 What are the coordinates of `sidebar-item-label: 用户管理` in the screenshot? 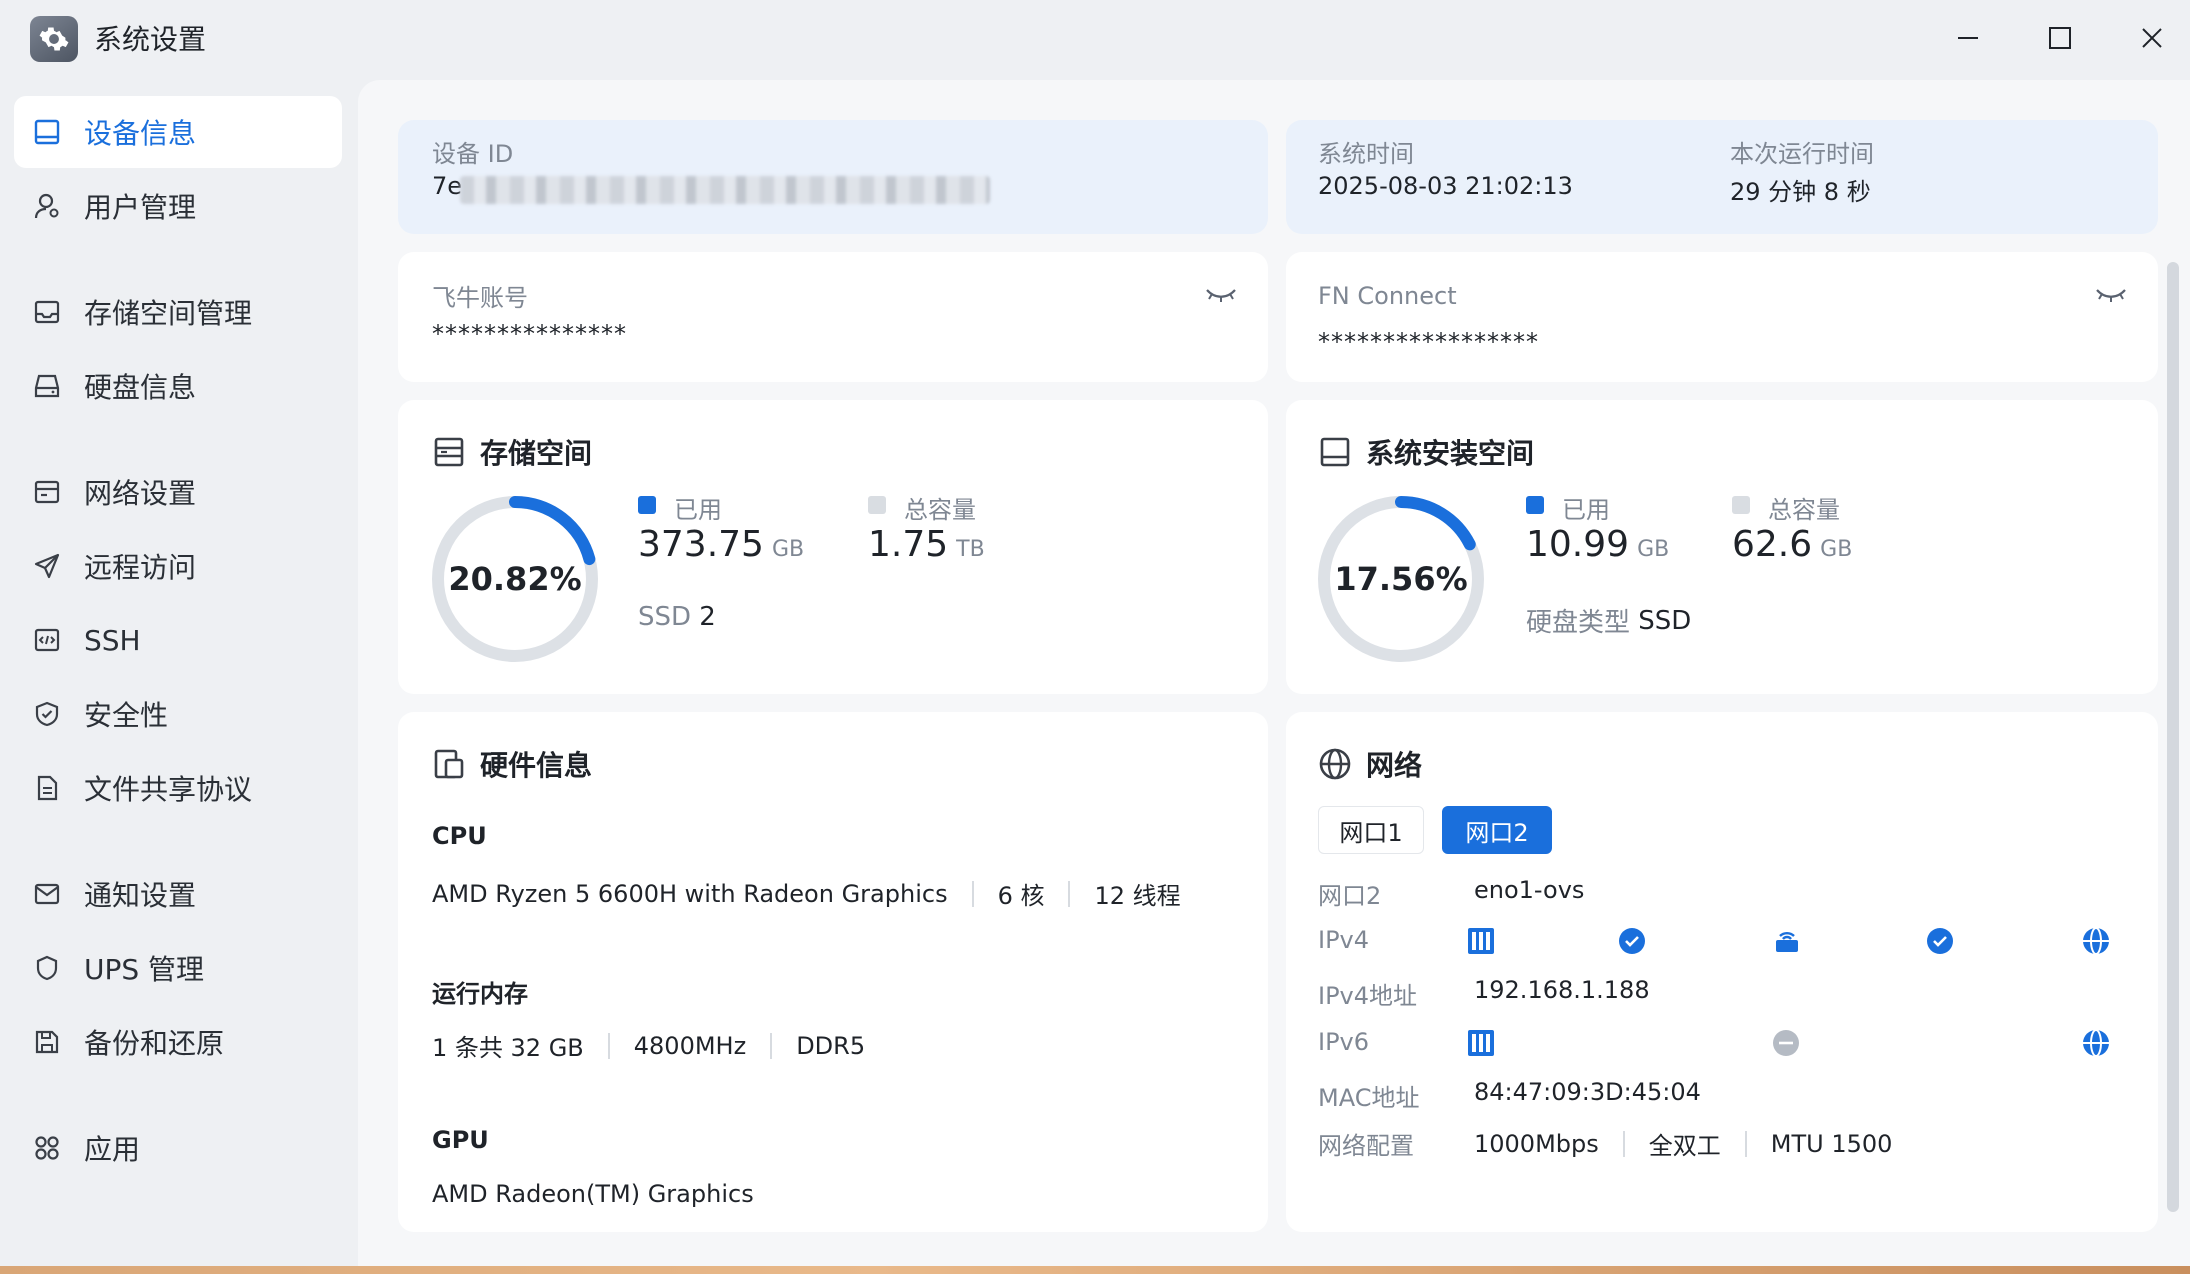 It's located at (140, 207).